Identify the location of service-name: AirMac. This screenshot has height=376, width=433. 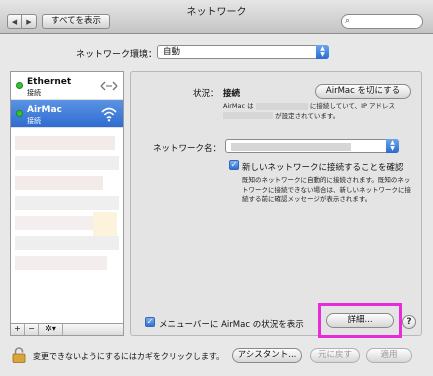
(44, 110).